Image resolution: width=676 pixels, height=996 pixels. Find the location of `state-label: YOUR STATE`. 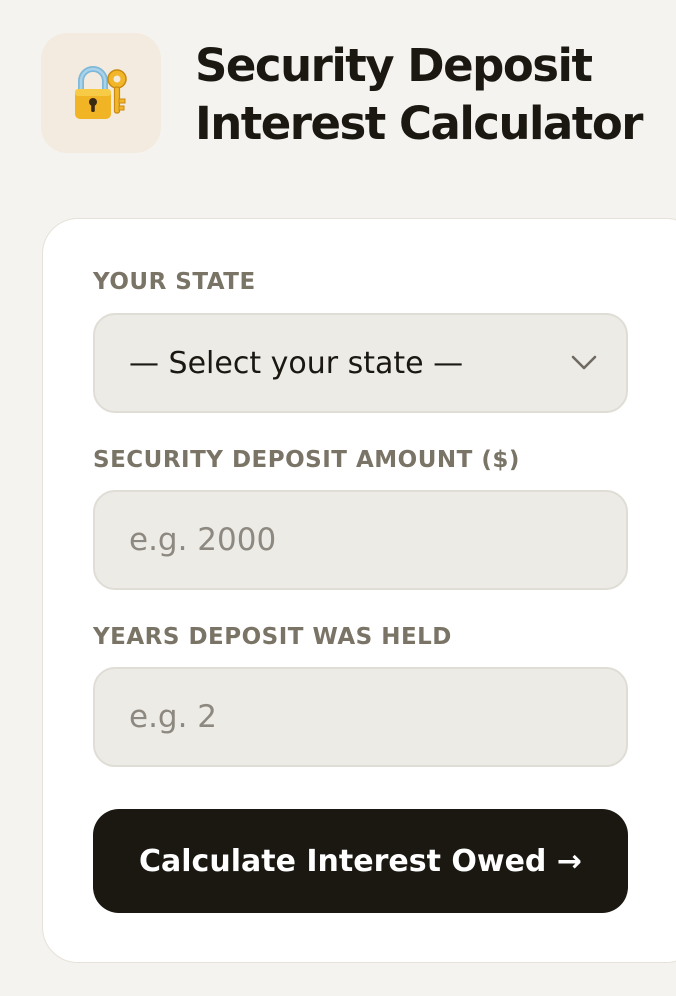

state-label: YOUR STATE is located at coordinates (174, 282).